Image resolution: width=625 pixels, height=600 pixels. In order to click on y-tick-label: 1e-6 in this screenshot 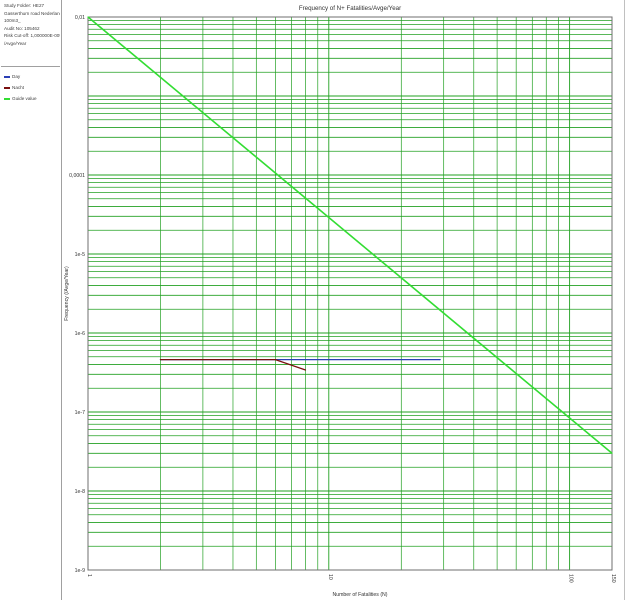, I will do `click(80, 334)`.